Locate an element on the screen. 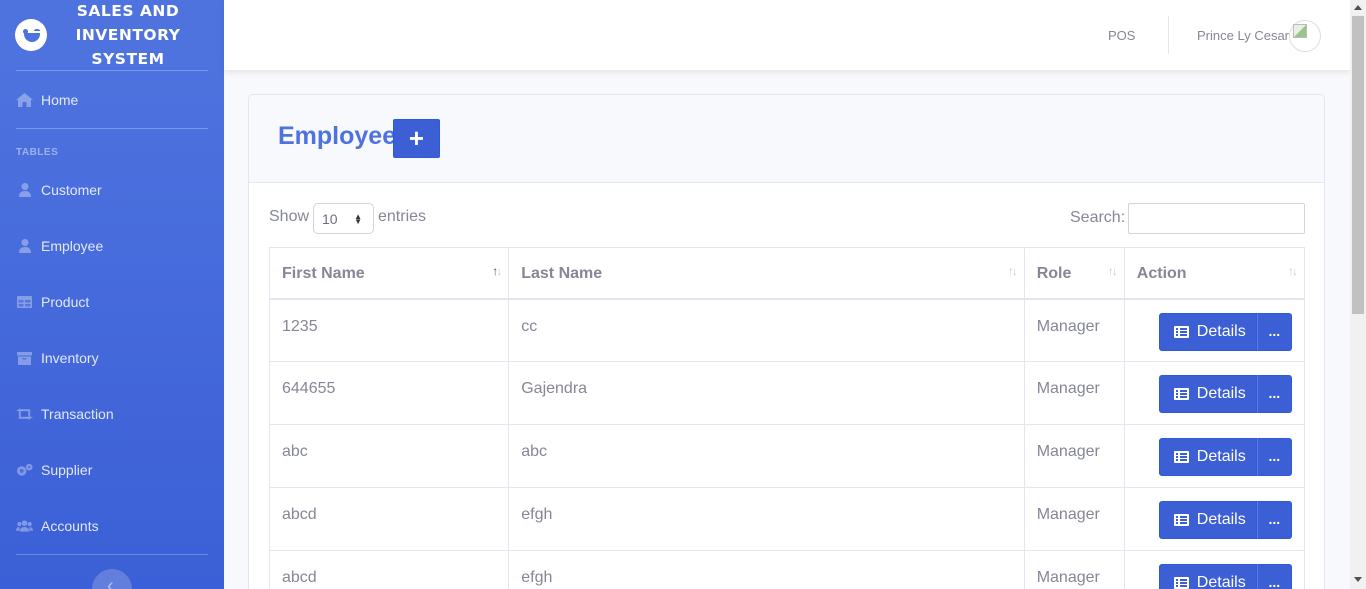  brand: SALES AND INVENTORY SYSTEM is located at coordinates (112, 35).